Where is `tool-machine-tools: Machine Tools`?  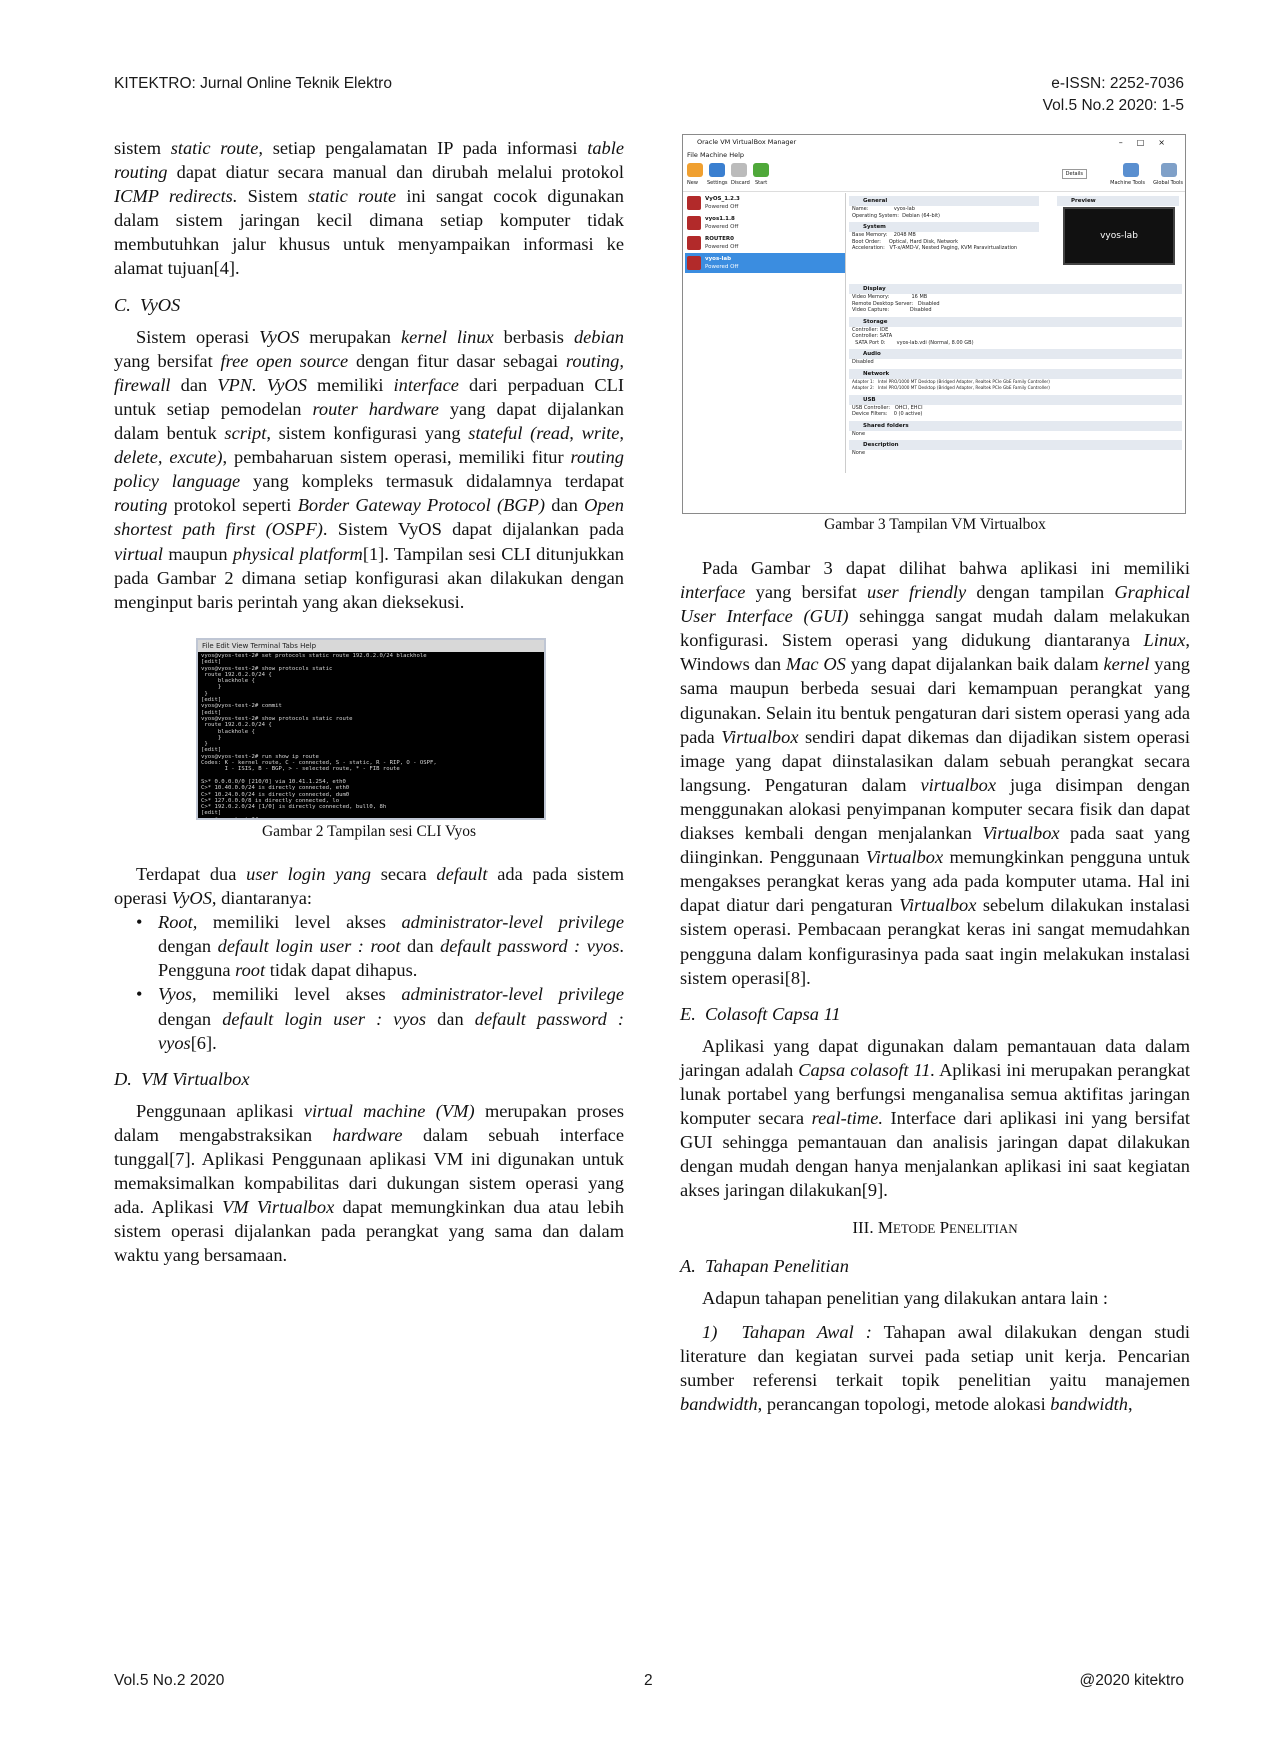
tool-machine-tools: Machine Tools is located at coordinates (1127, 183).